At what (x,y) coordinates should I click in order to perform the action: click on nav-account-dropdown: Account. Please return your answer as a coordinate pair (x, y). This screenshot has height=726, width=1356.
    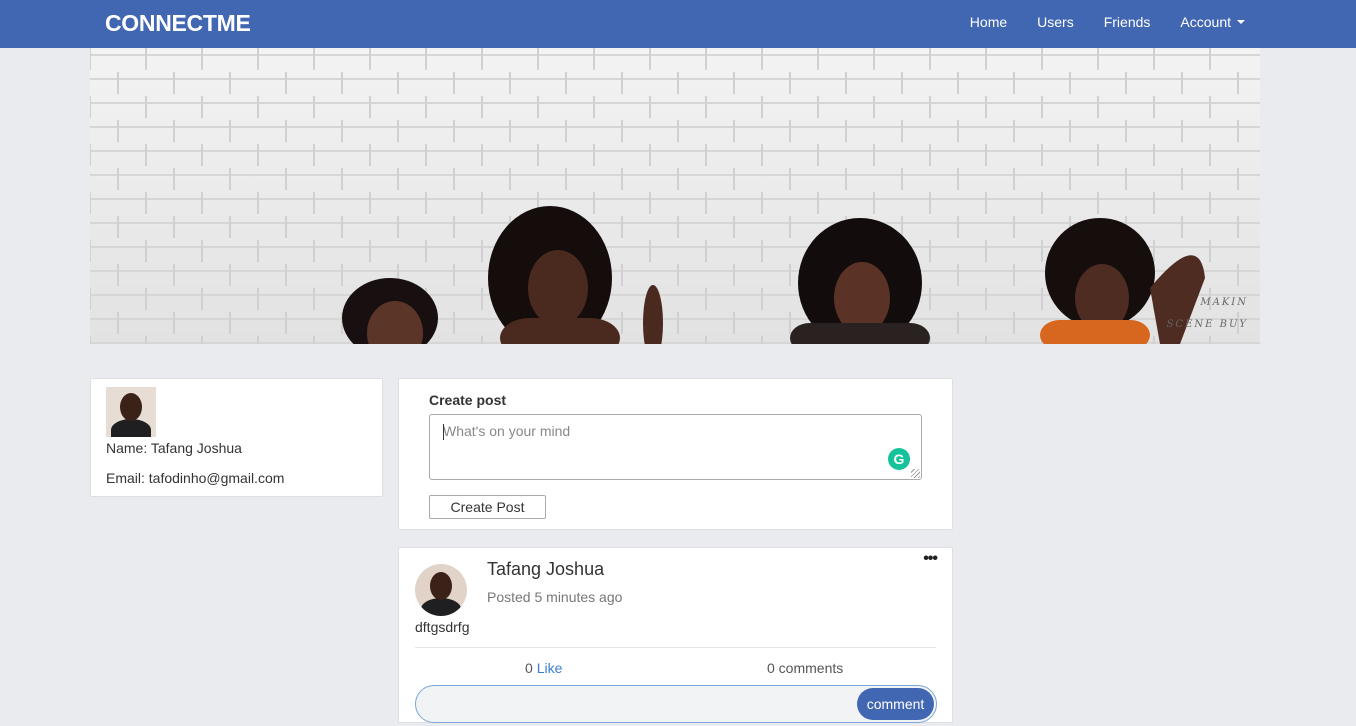
    Looking at the image, I should click on (1212, 22).